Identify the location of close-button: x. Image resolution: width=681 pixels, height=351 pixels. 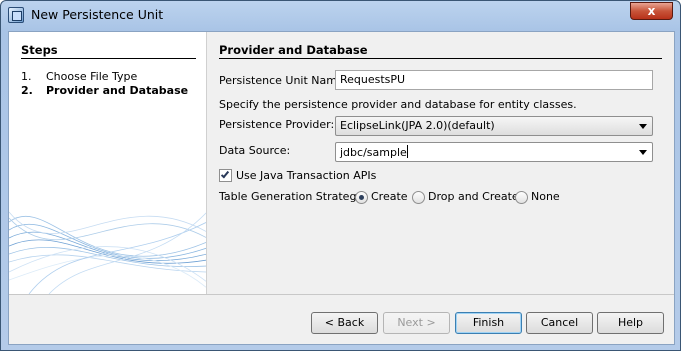
(651, 11).